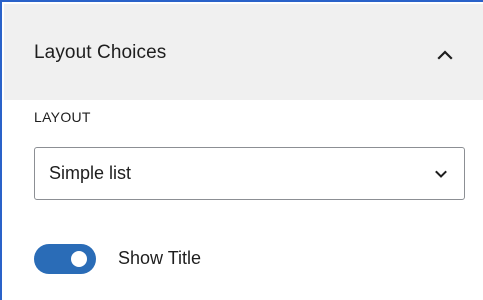  Describe the element at coordinates (445, 55) in the screenshot. I see `chevron-up-icon` at that location.